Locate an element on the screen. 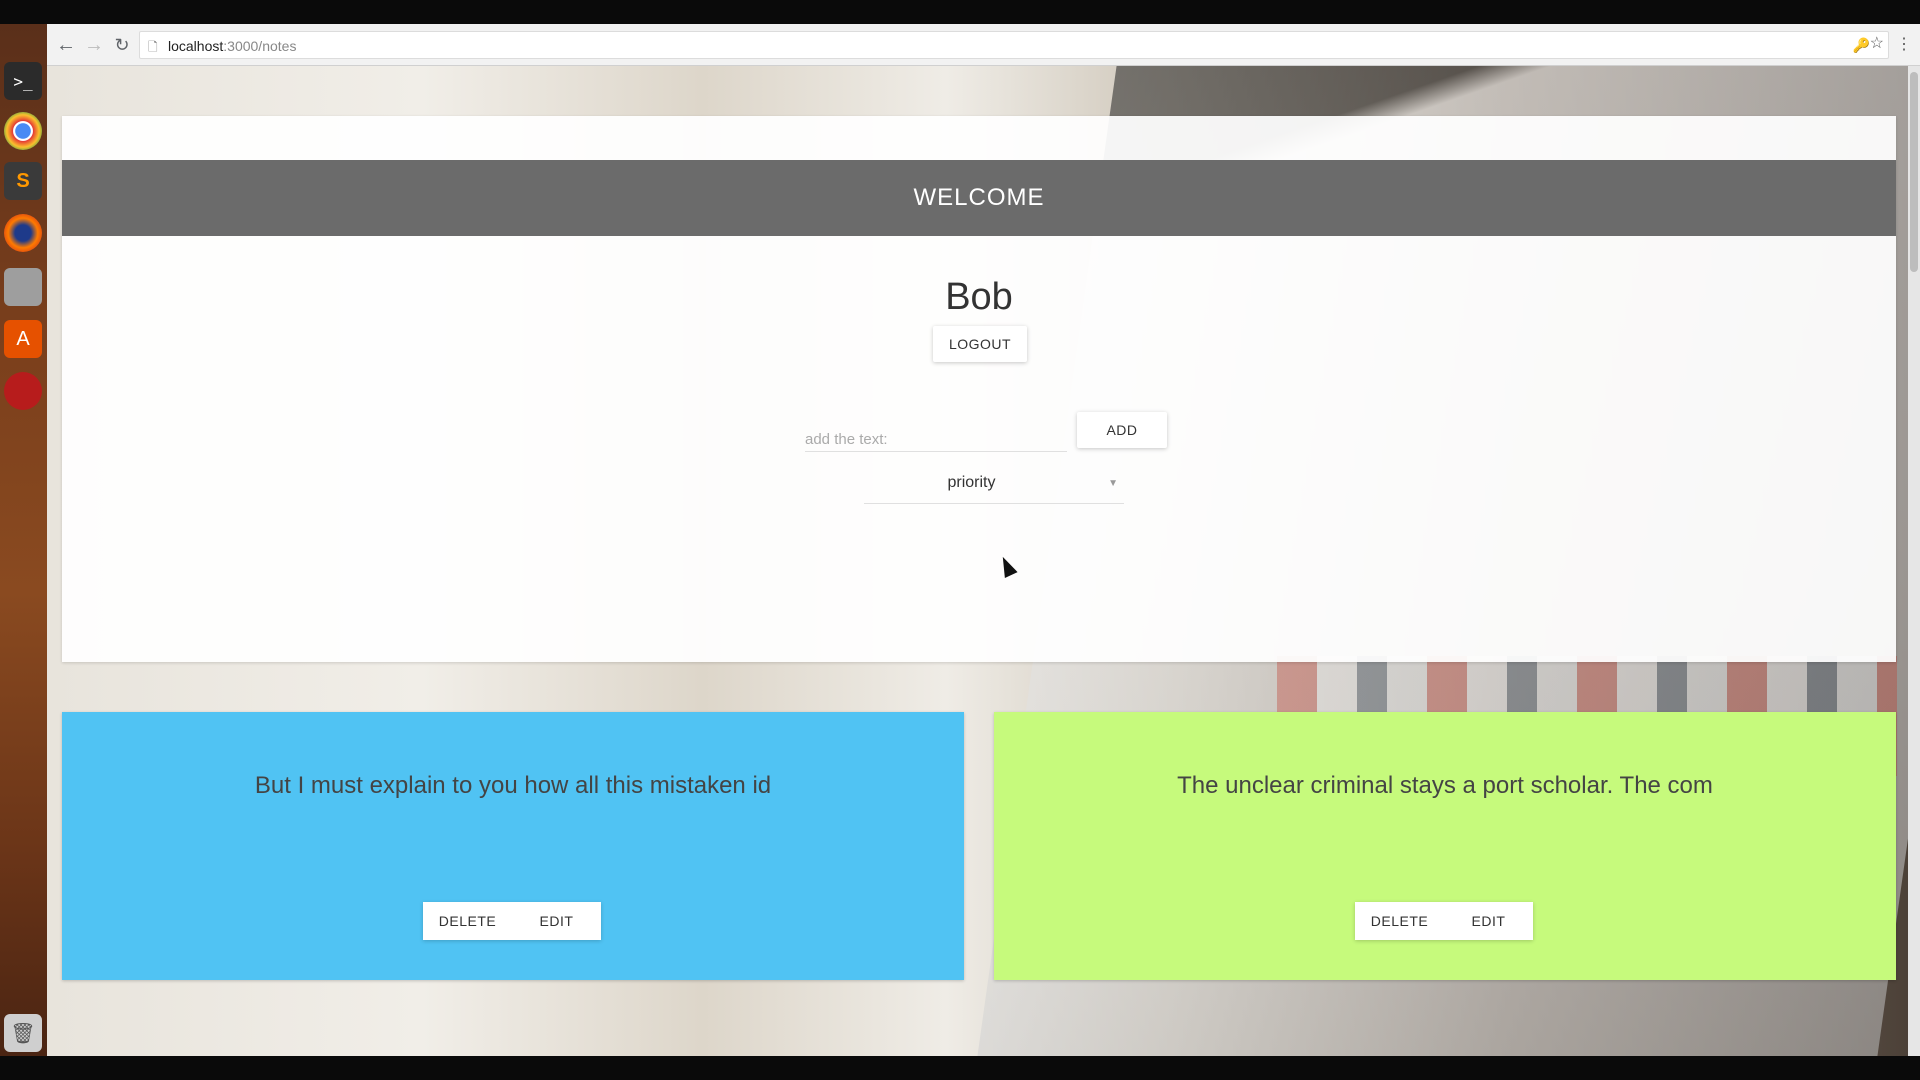 The width and height of the screenshot is (1920, 1080). menu-dots-icon: ⋮ is located at coordinates (1904, 44).